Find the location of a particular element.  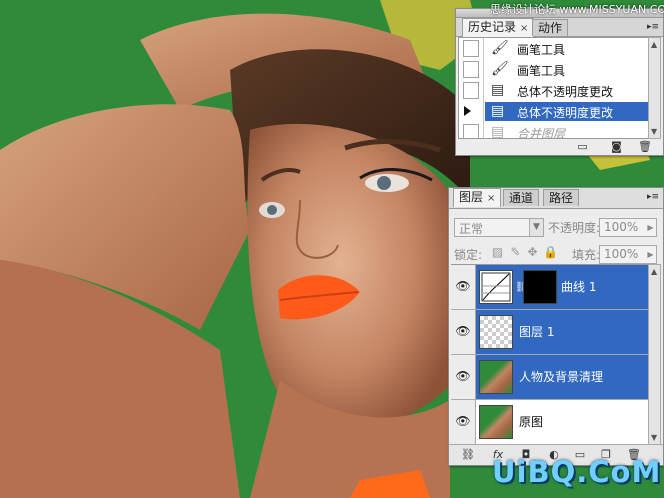

tab-history: 历史记录 × is located at coordinates (498, 27).